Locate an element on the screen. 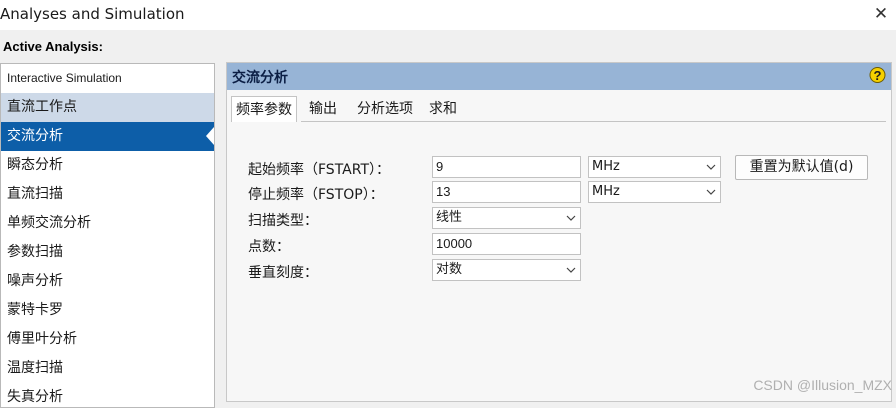  active-analysis-label: Active Analysis: is located at coordinates (53, 46).